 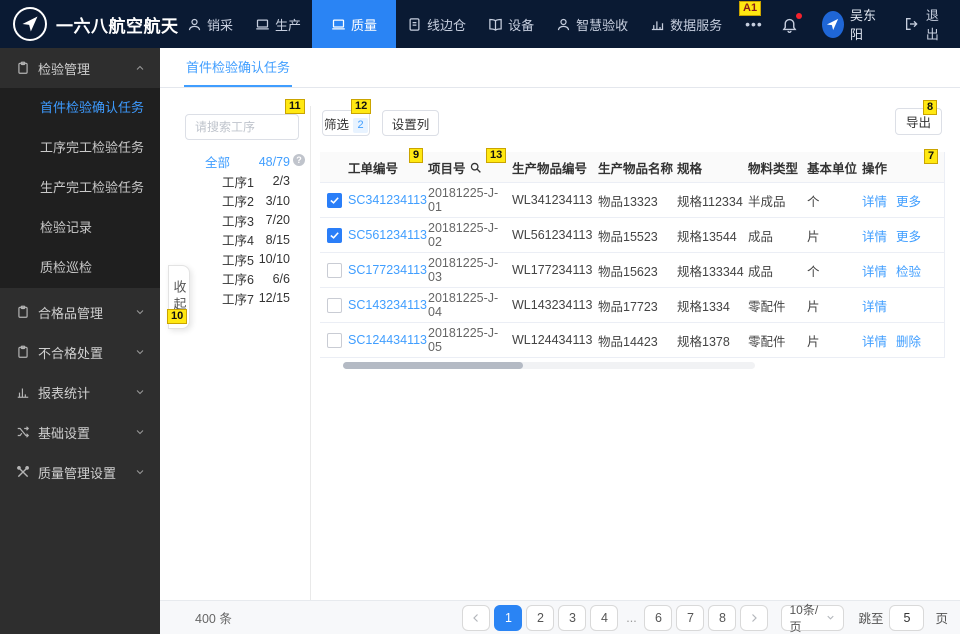 I want to click on page-button-7: 7, so click(x=690, y=617).